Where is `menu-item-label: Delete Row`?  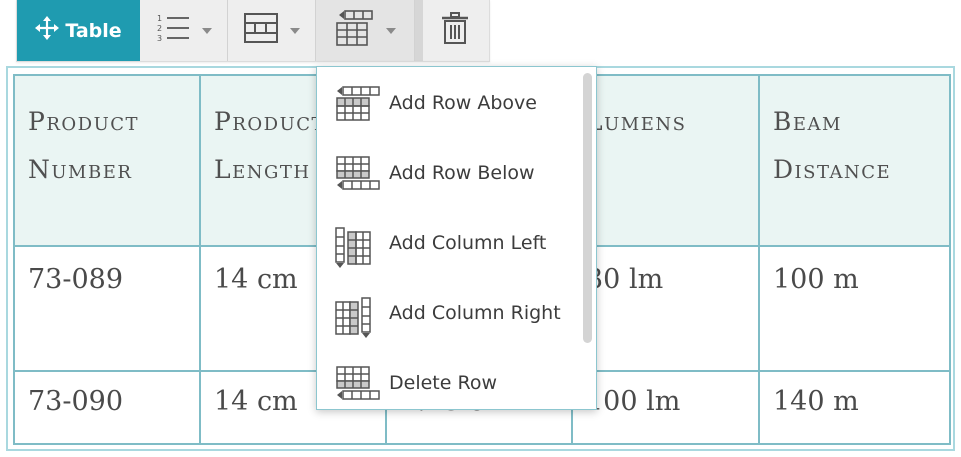
menu-item-label: Delete Row is located at coordinates (443, 383).